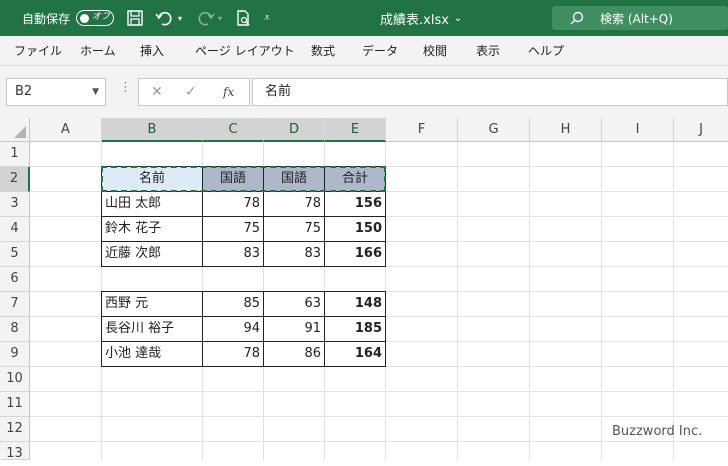  I want to click on save-icon, so click(135, 18).